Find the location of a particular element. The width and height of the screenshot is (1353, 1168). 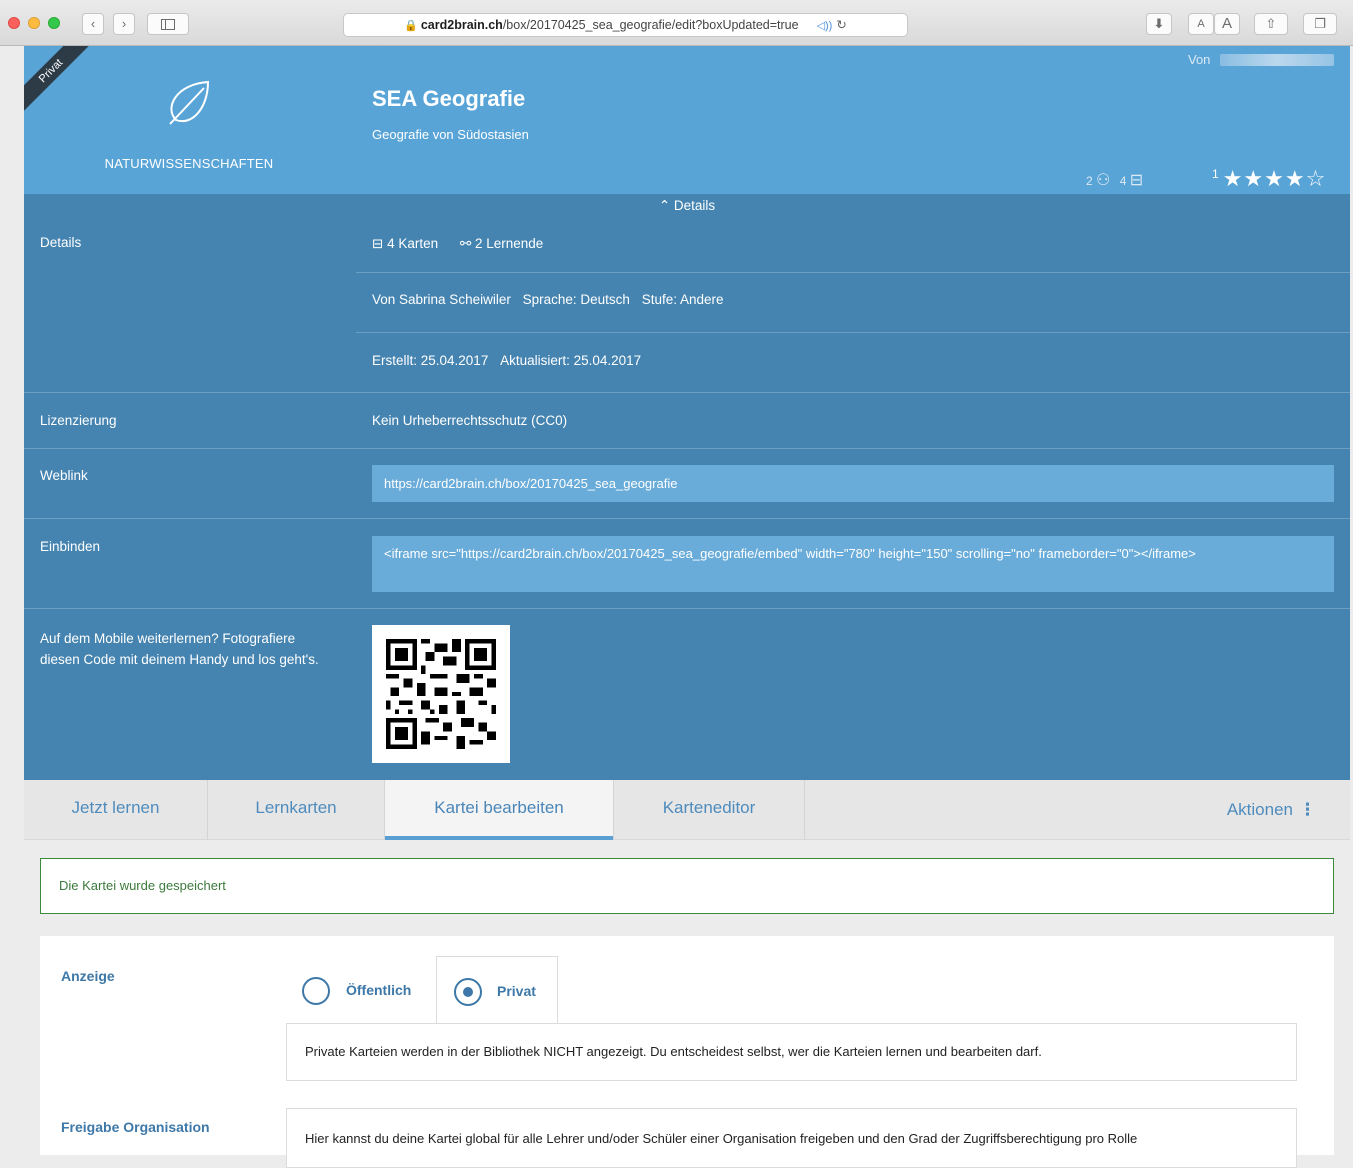

glasses-icon: ⚯ is located at coordinates (465, 243).